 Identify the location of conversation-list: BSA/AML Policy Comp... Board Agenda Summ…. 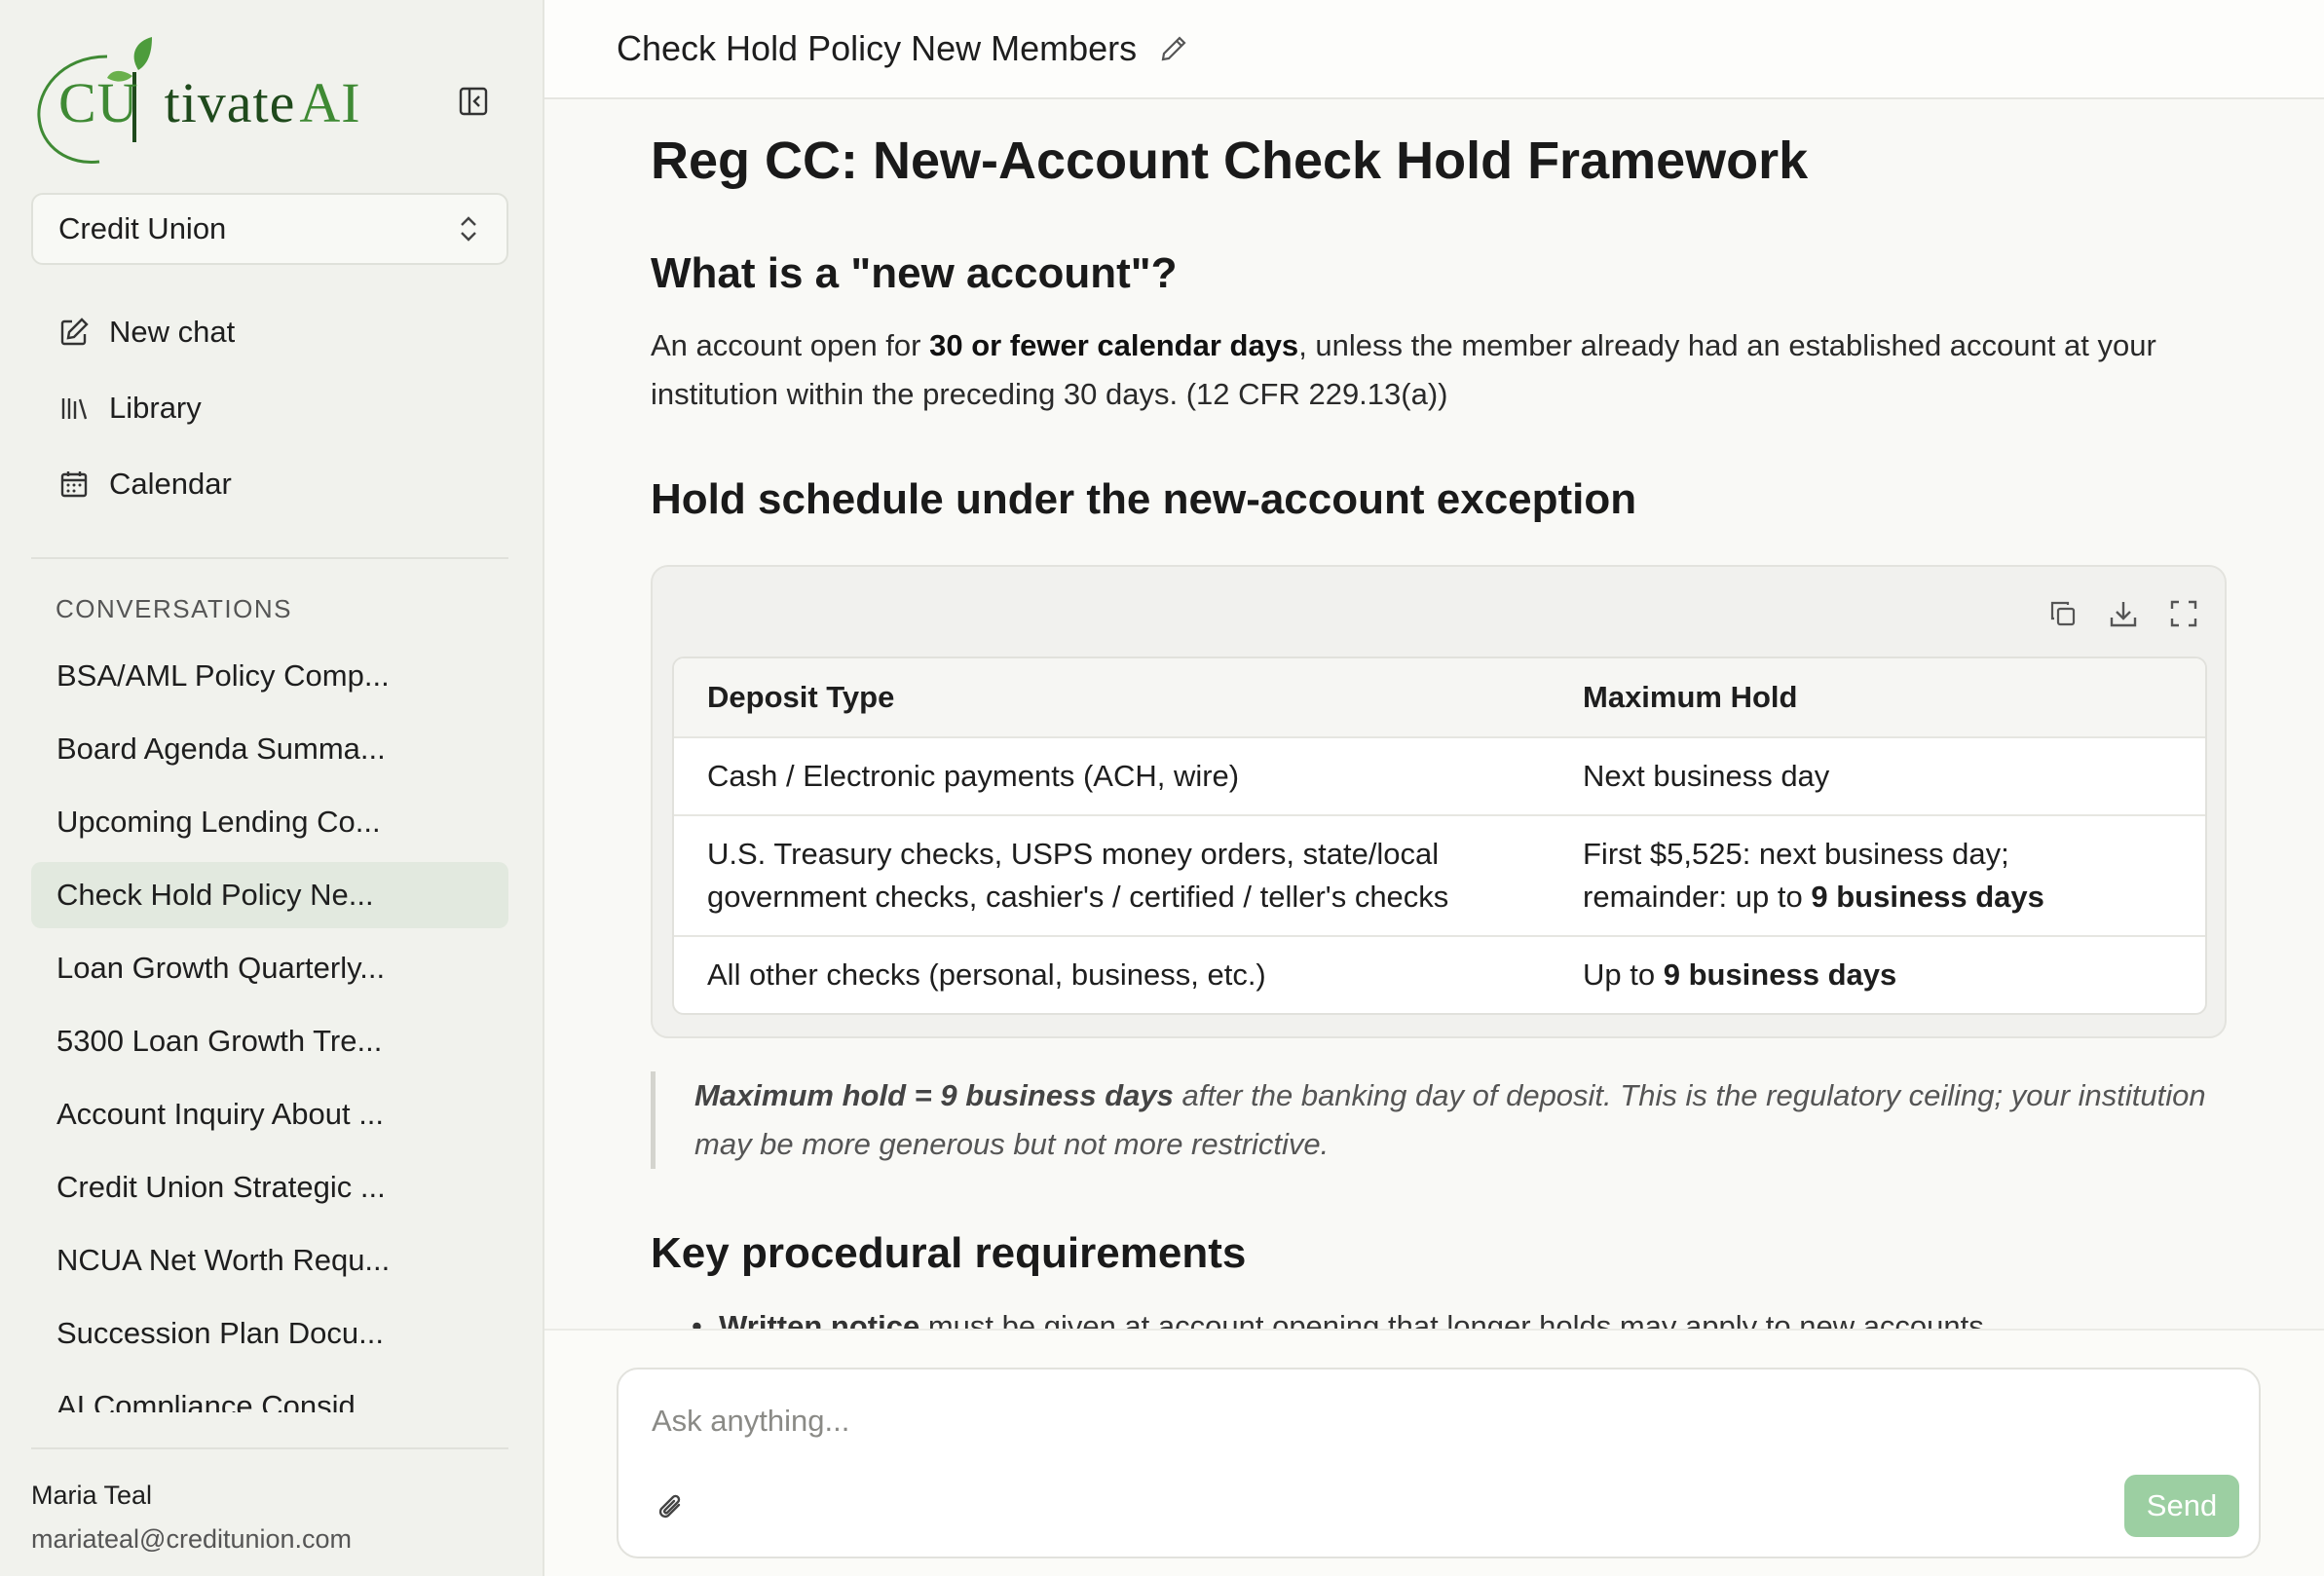
(269, 1027).